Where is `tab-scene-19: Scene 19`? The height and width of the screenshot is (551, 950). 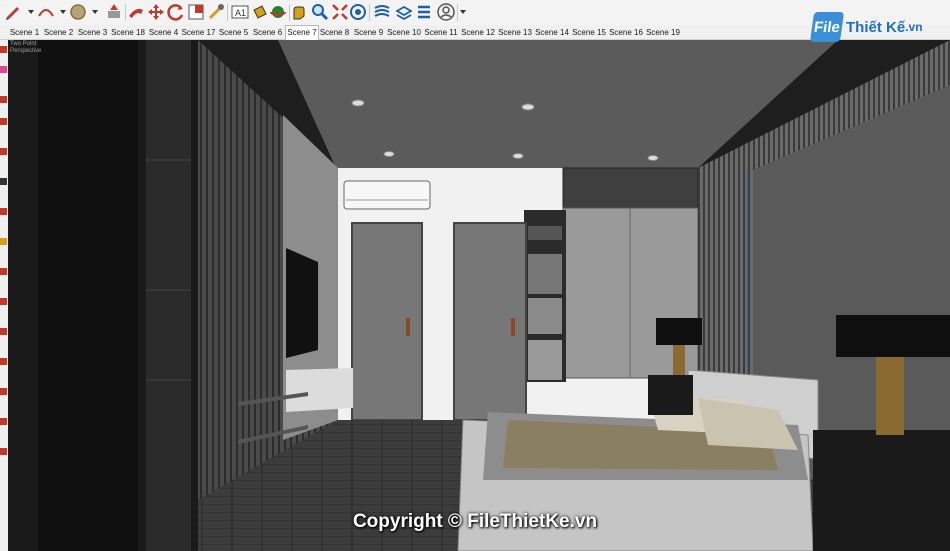 tab-scene-19: Scene 19 is located at coordinates (663, 32).